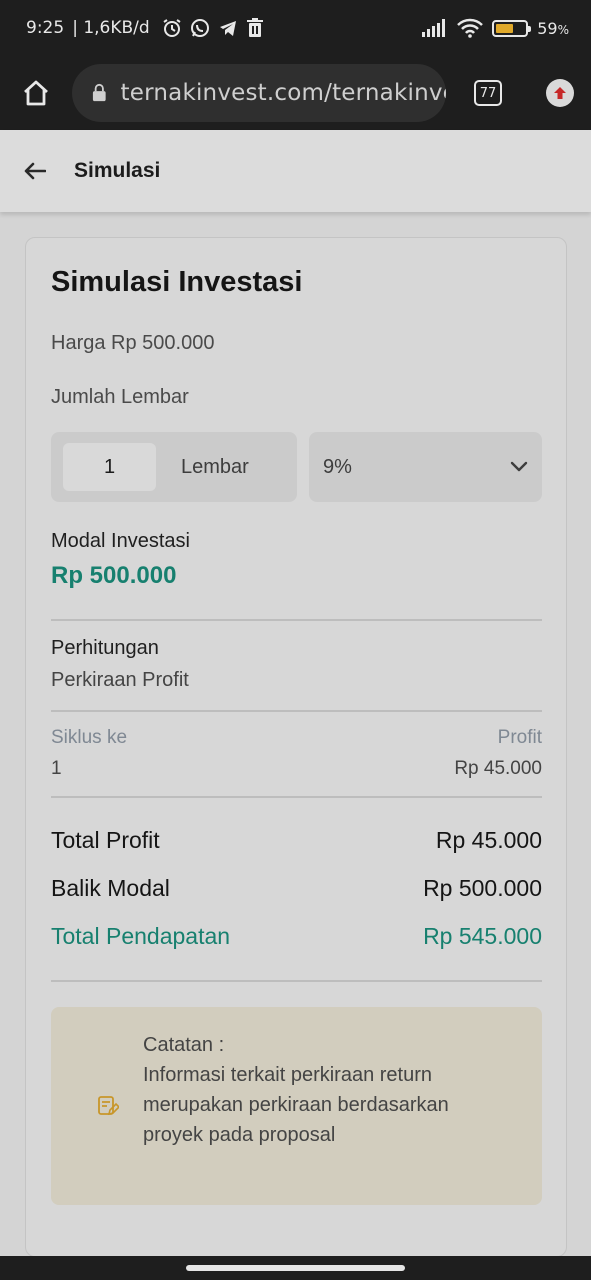  Describe the element at coordinates (174, 467) in the screenshot. I see `quantity-field: 1 Lembar` at that location.